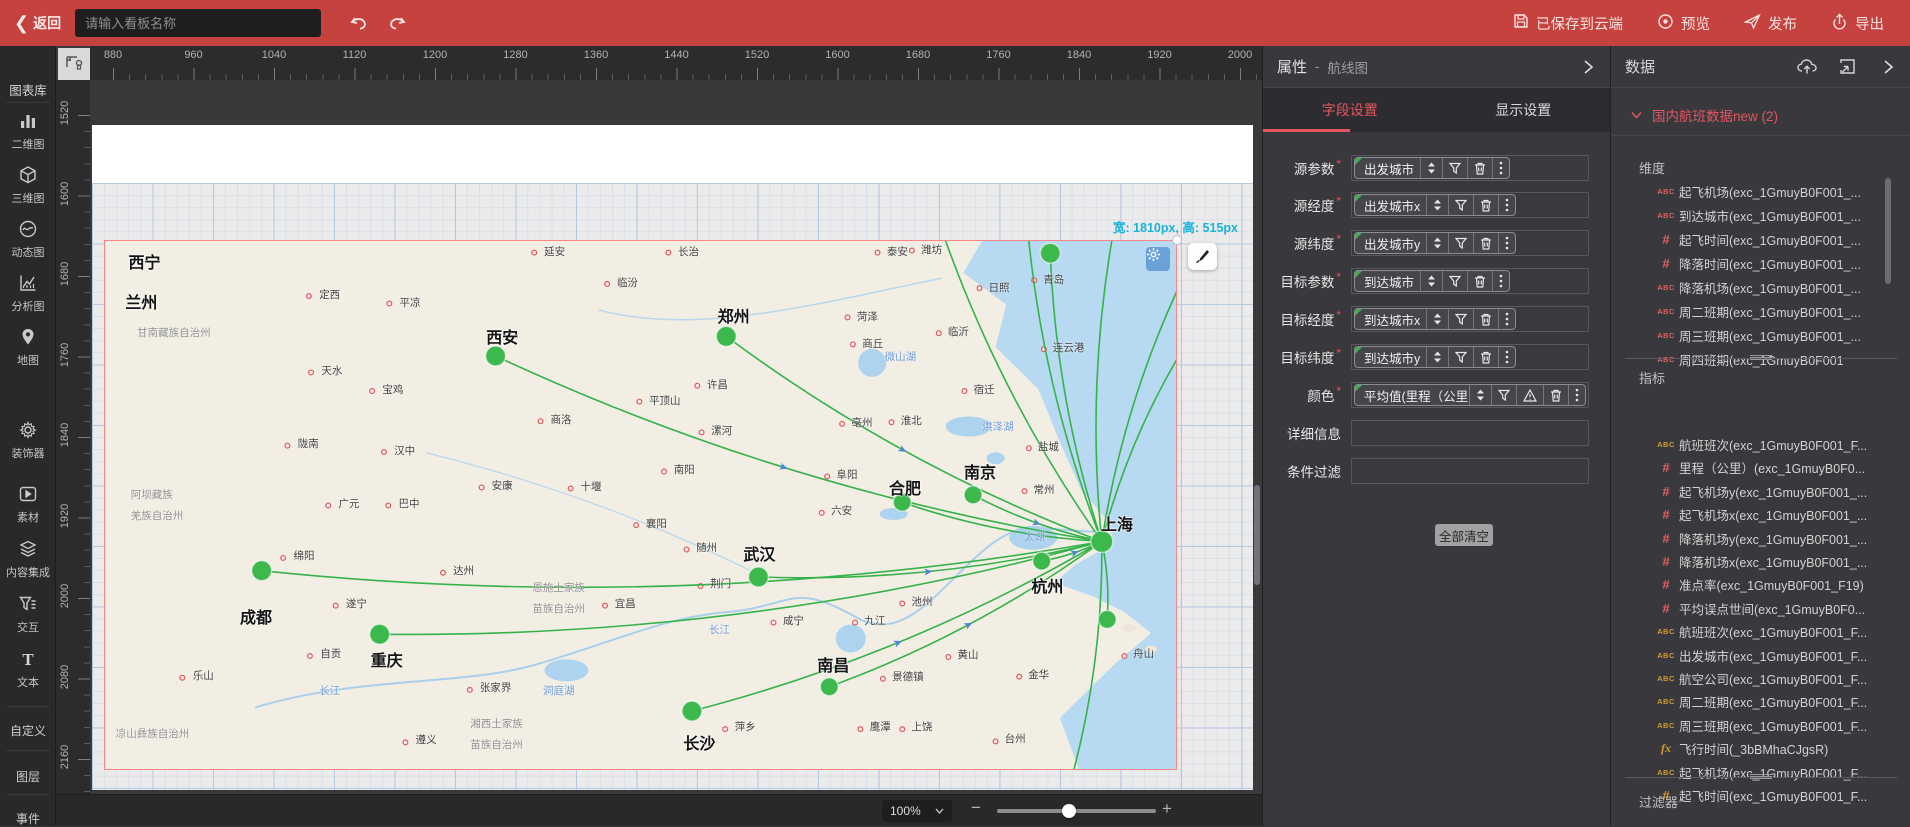 This screenshot has height=827, width=1910. Describe the element at coordinates (28, 440) in the screenshot. I see `sidebar-item-6: 装饰器` at that location.